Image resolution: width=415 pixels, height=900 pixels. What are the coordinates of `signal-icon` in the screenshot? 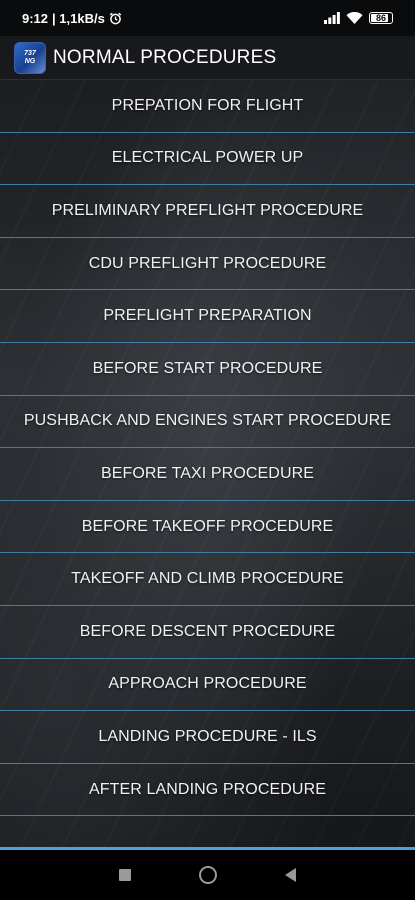 It's located at (332, 18).